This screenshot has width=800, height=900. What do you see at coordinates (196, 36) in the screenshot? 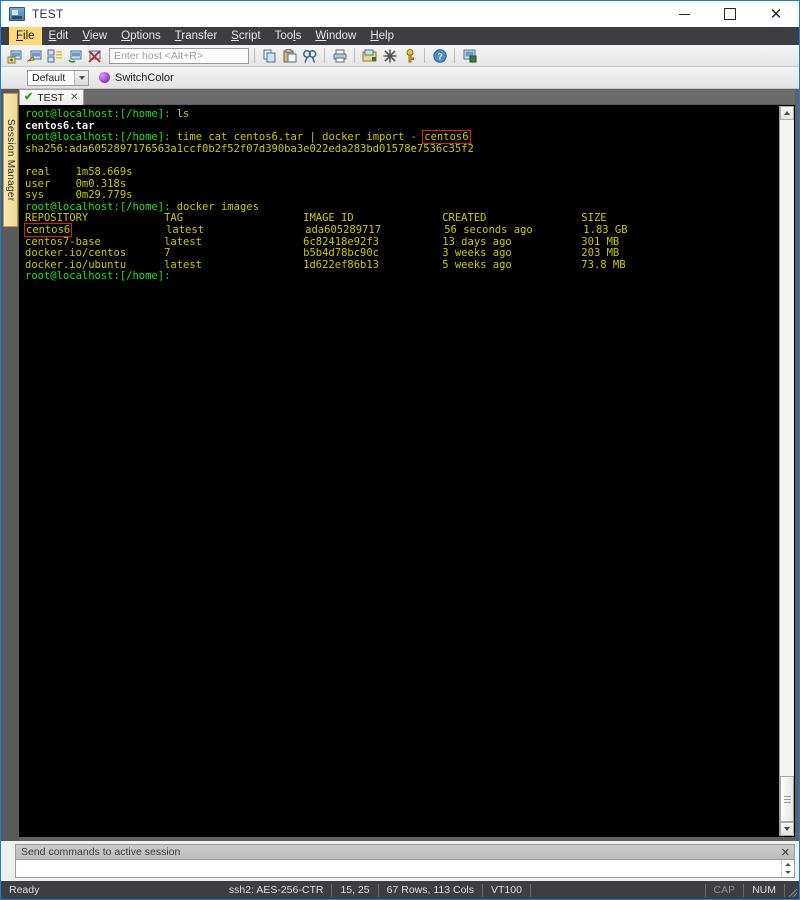
I see `menu-transfer: Transfer` at bounding box center [196, 36].